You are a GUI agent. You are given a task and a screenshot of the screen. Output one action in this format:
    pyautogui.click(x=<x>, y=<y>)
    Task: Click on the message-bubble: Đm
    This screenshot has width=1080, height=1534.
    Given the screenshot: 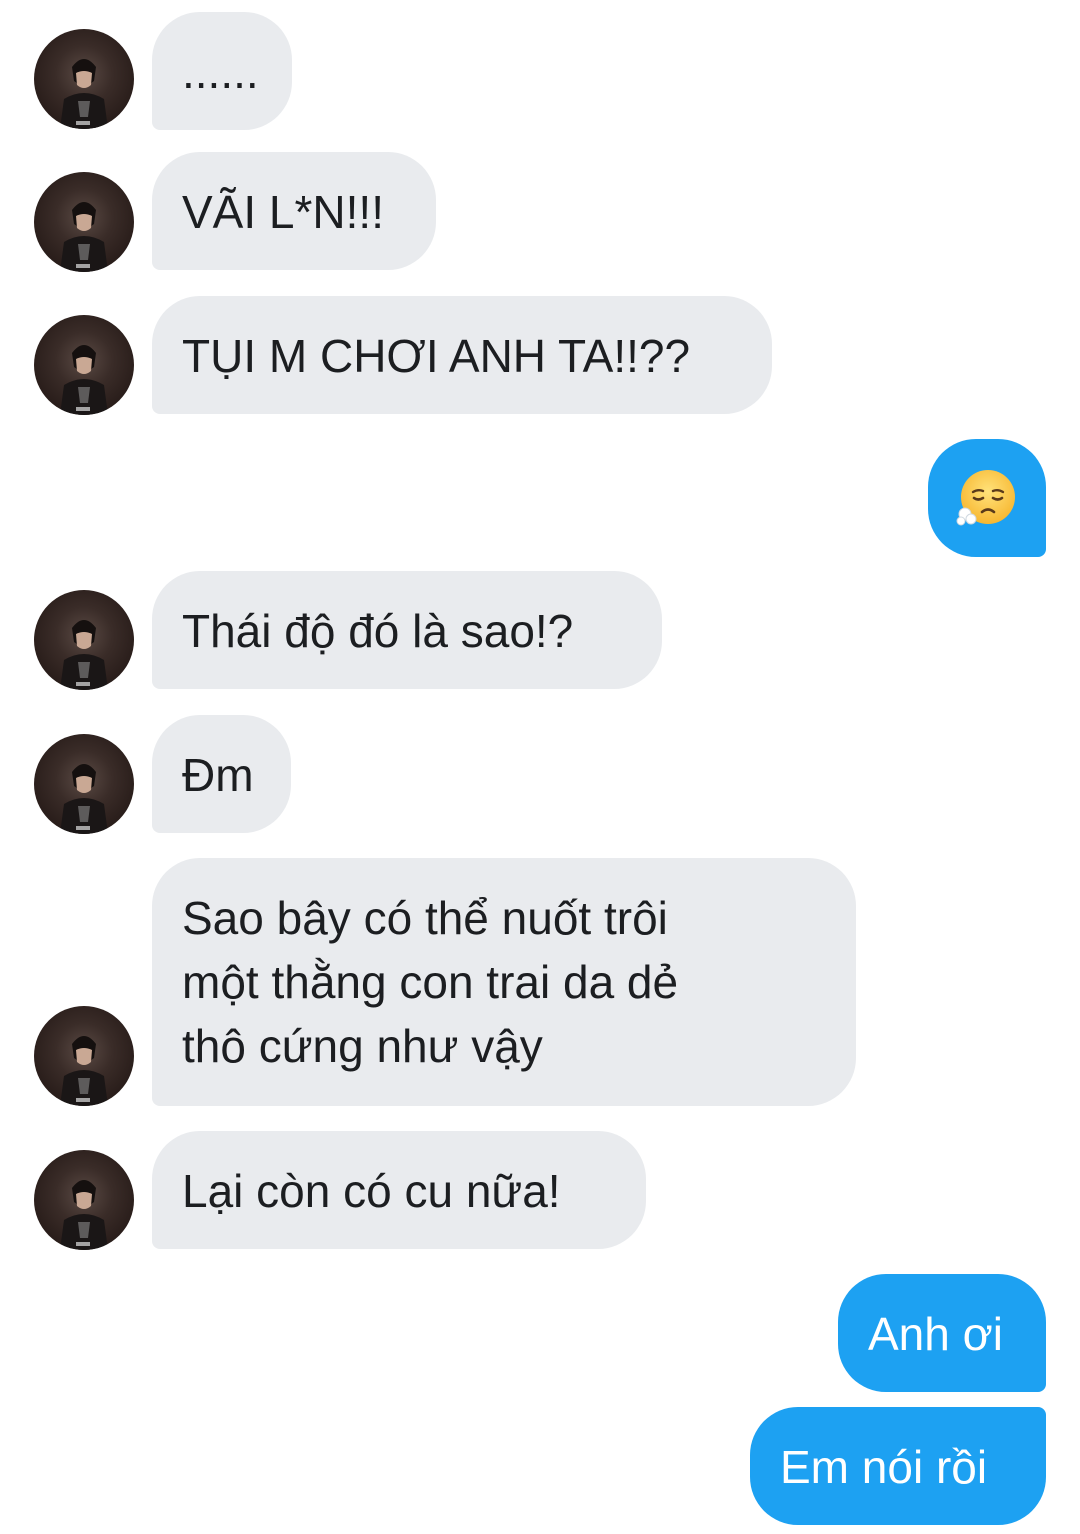 What is the action you would take?
    pyautogui.click(x=221, y=774)
    